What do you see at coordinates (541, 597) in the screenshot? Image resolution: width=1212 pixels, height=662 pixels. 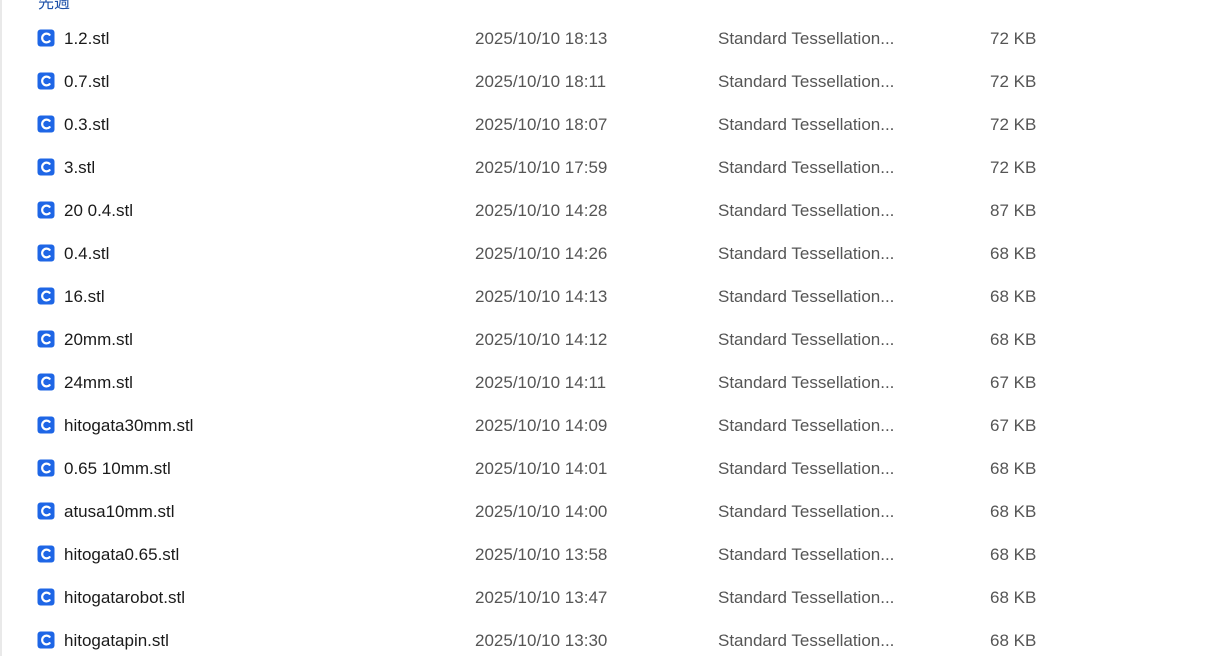 I see `file-date-modified: 2025/10/10 13:47` at bounding box center [541, 597].